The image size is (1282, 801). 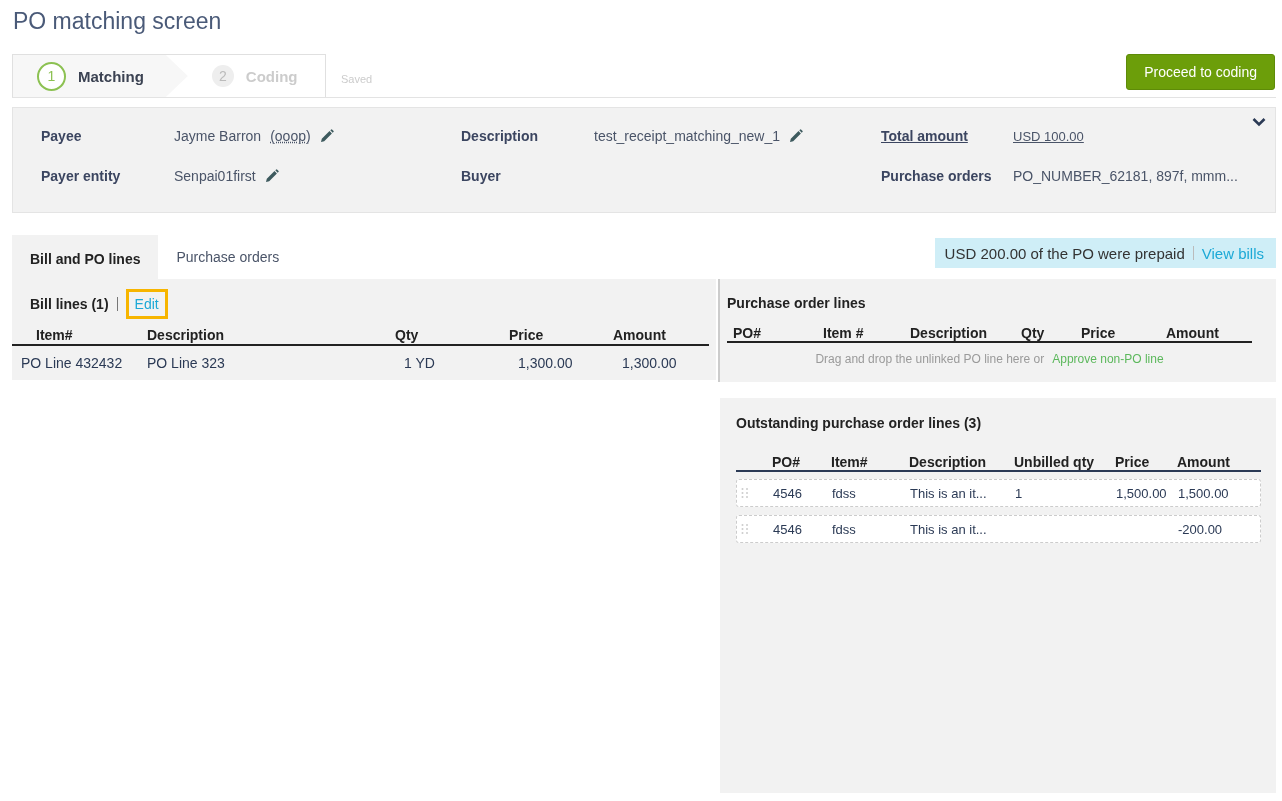 What do you see at coordinates (62, 136) in the screenshot?
I see `field-label: Payee` at bounding box center [62, 136].